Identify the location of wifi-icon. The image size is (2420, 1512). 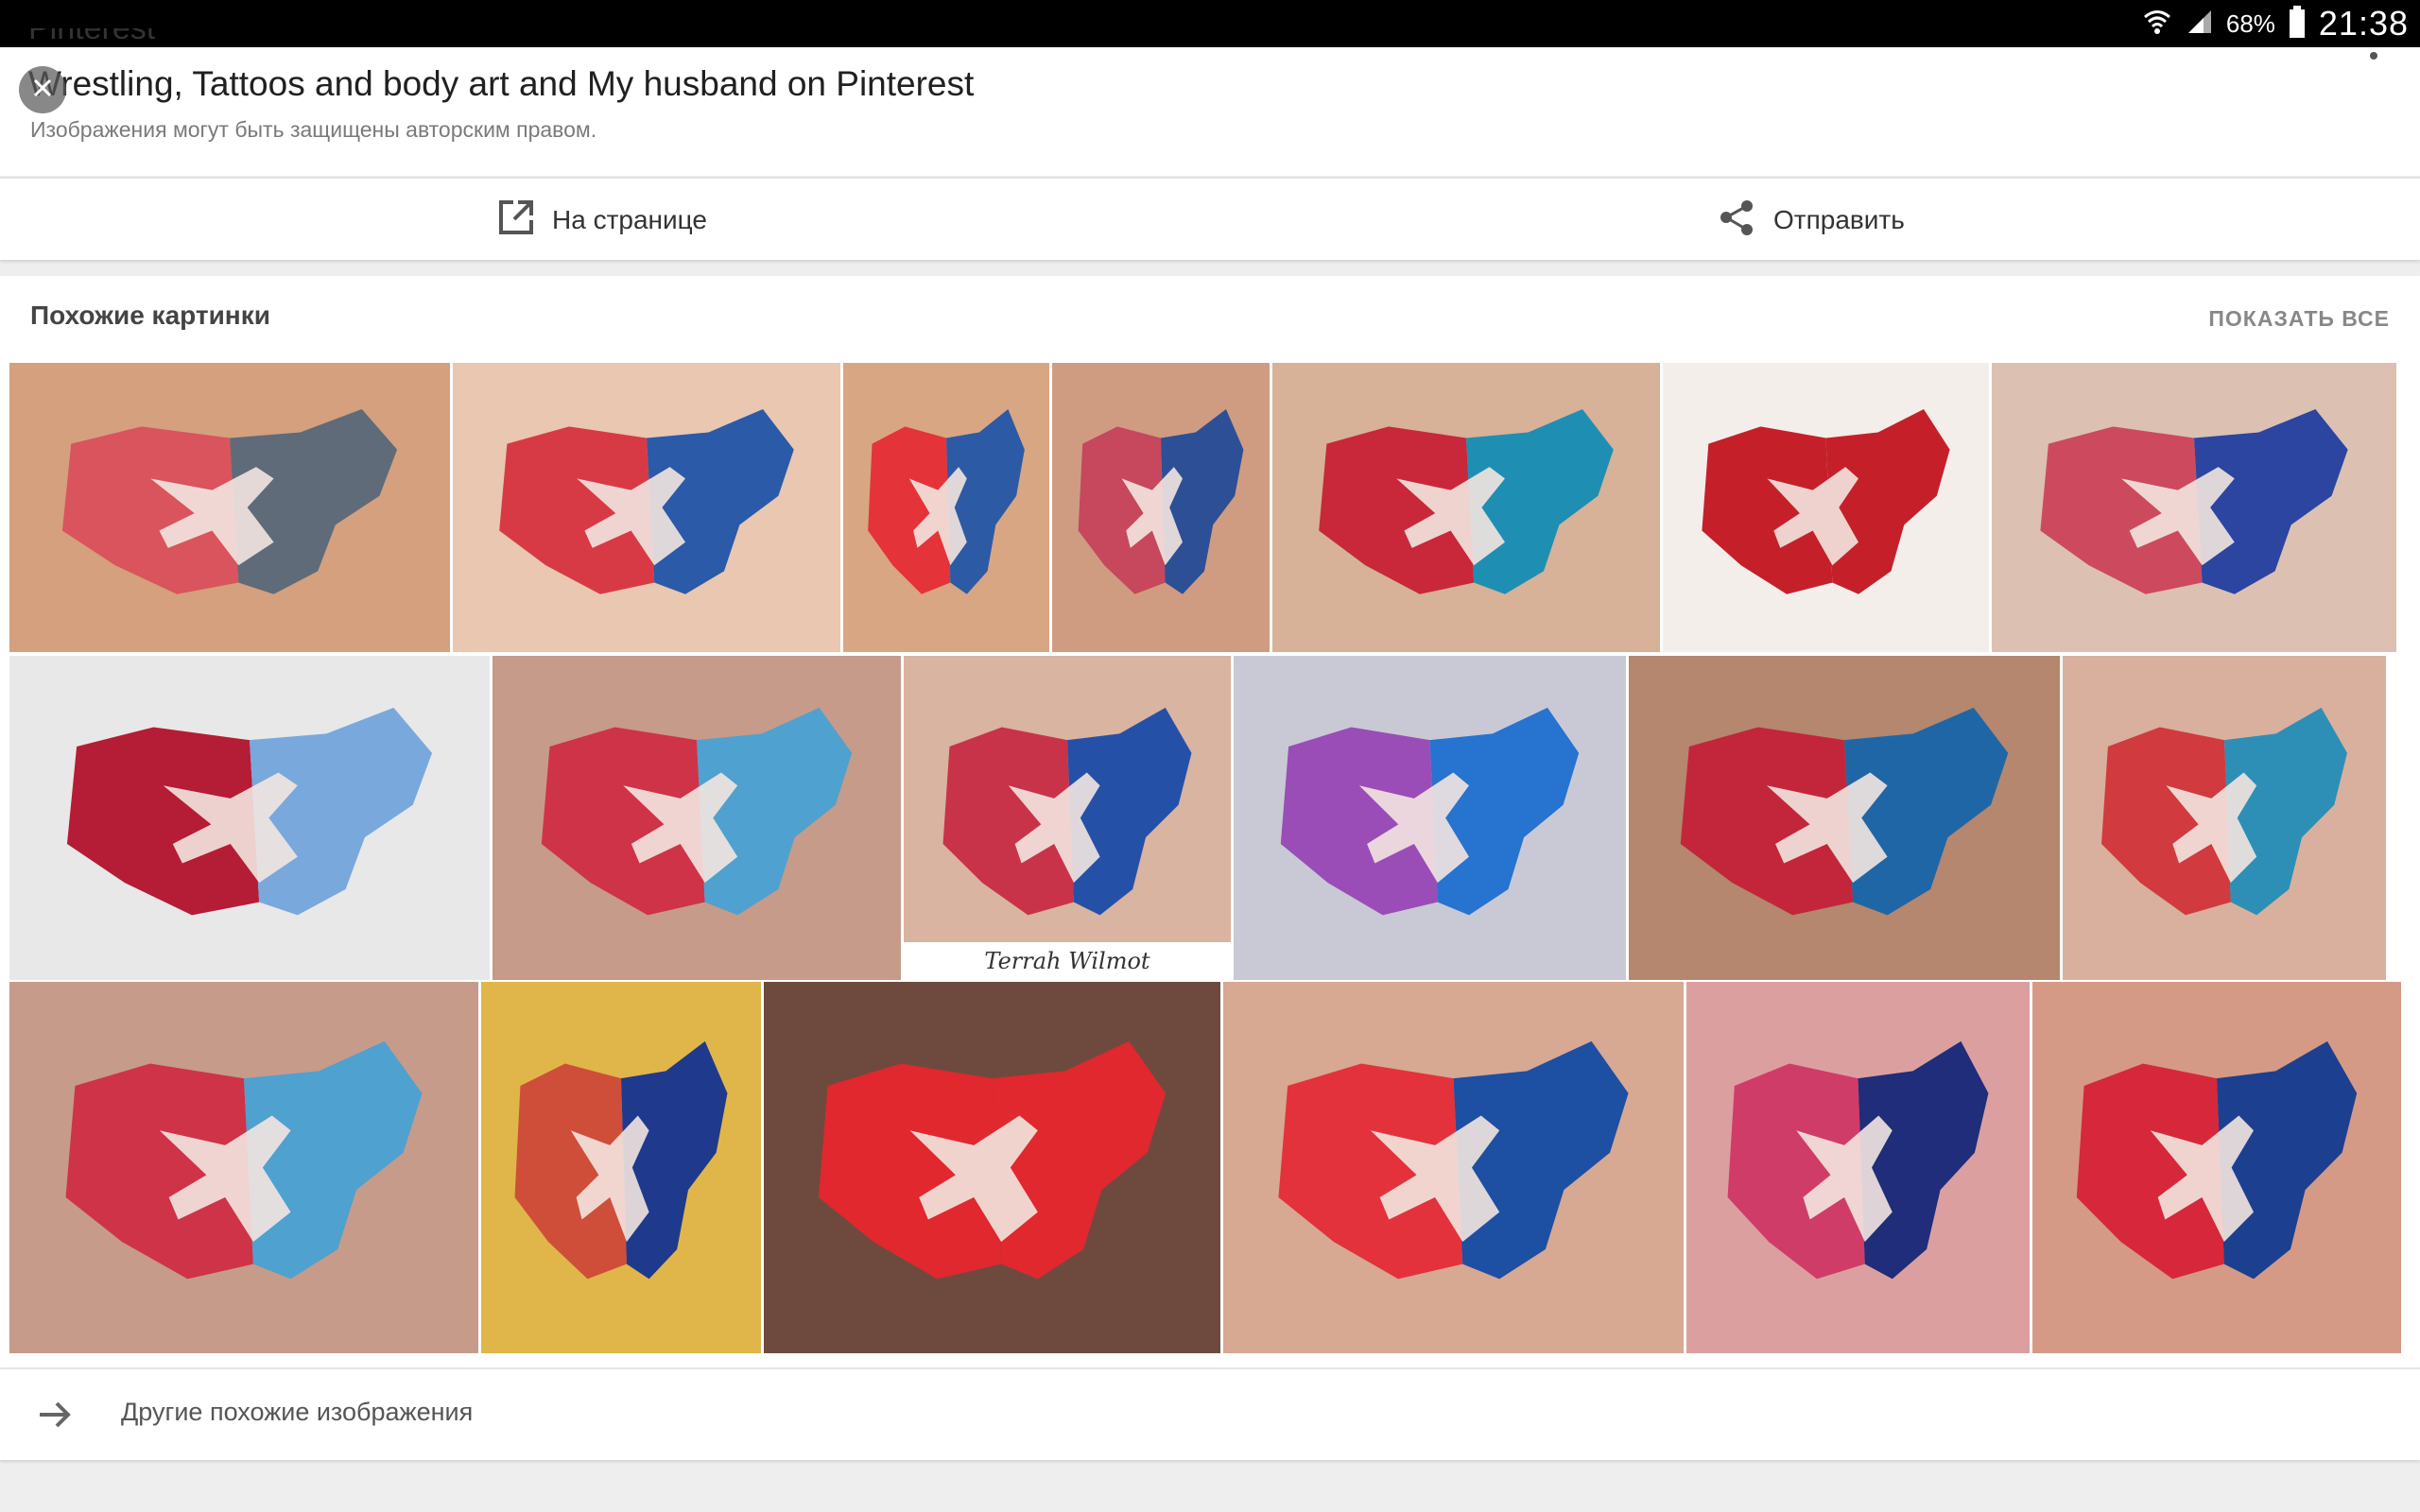
(2157, 24).